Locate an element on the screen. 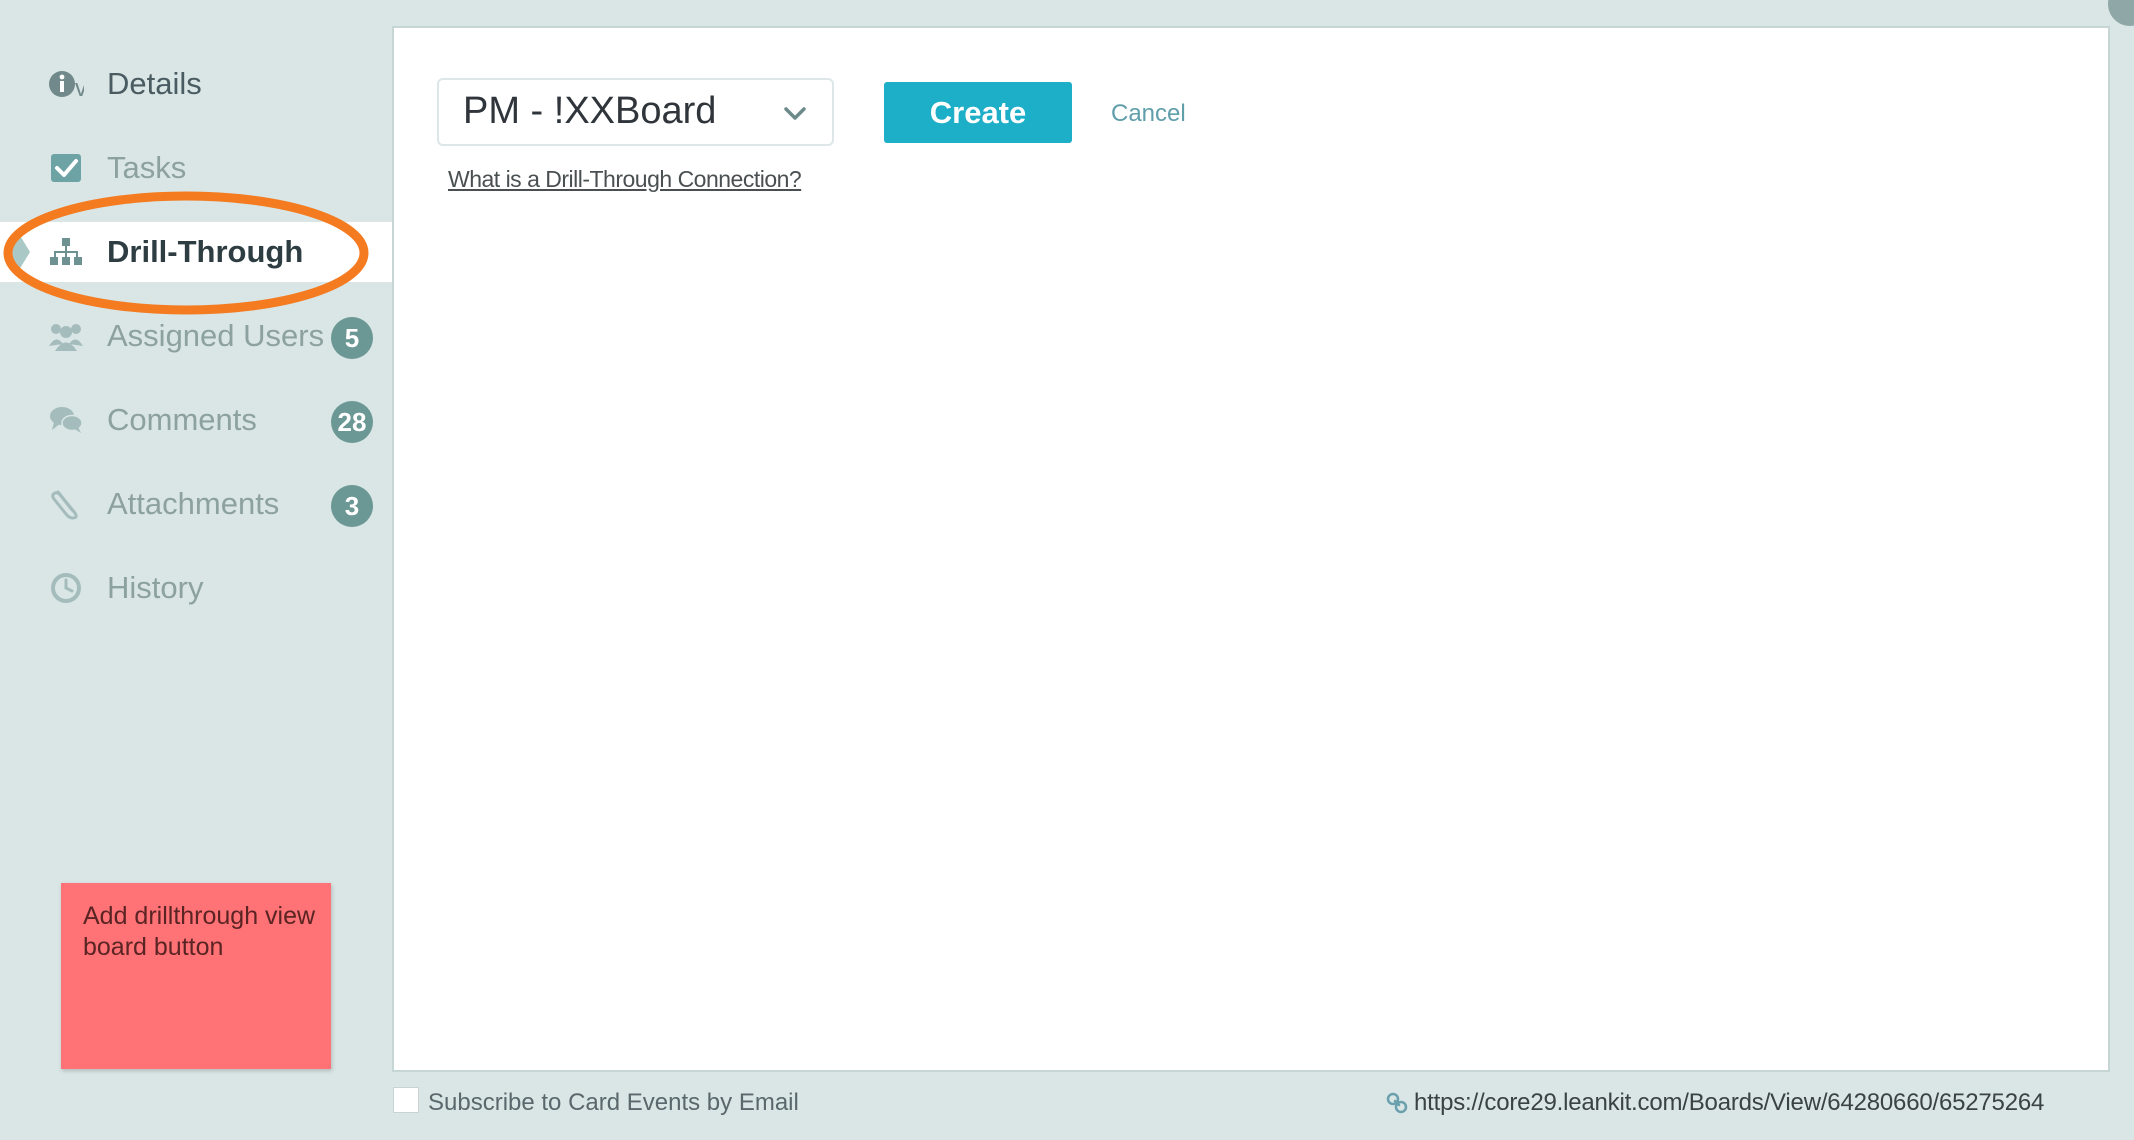  sidebar-item-label: Drill-Through is located at coordinates (205, 251).